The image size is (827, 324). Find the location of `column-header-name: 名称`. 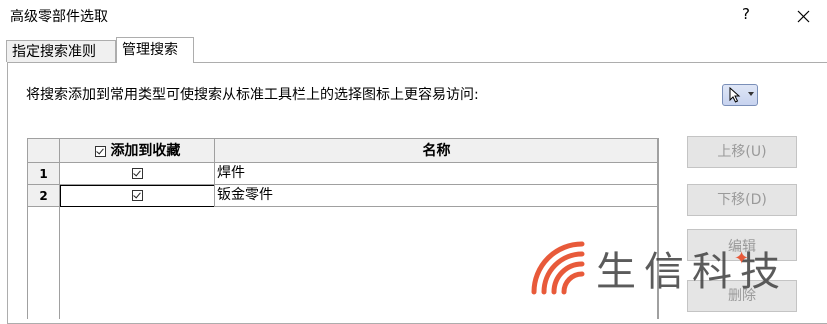

column-header-name: 名称 is located at coordinates (436, 151).